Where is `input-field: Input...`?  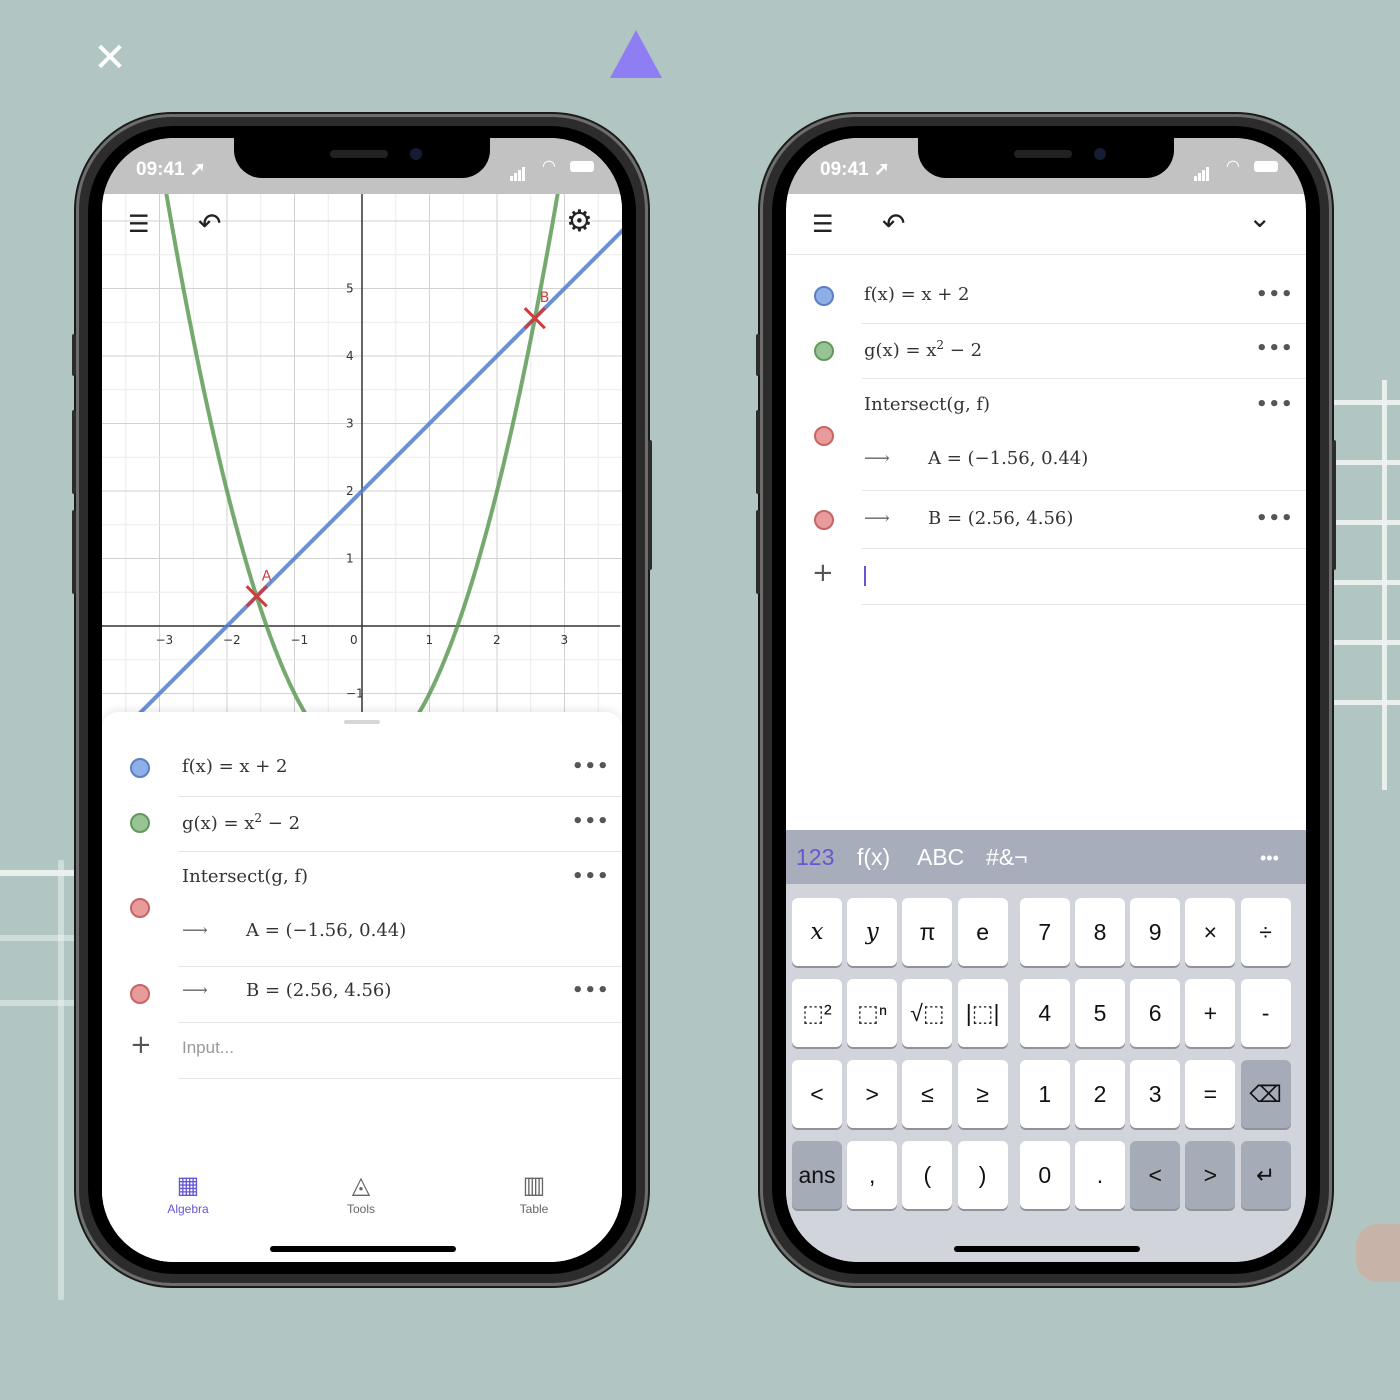 input-field: Input... is located at coordinates (208, 1048).